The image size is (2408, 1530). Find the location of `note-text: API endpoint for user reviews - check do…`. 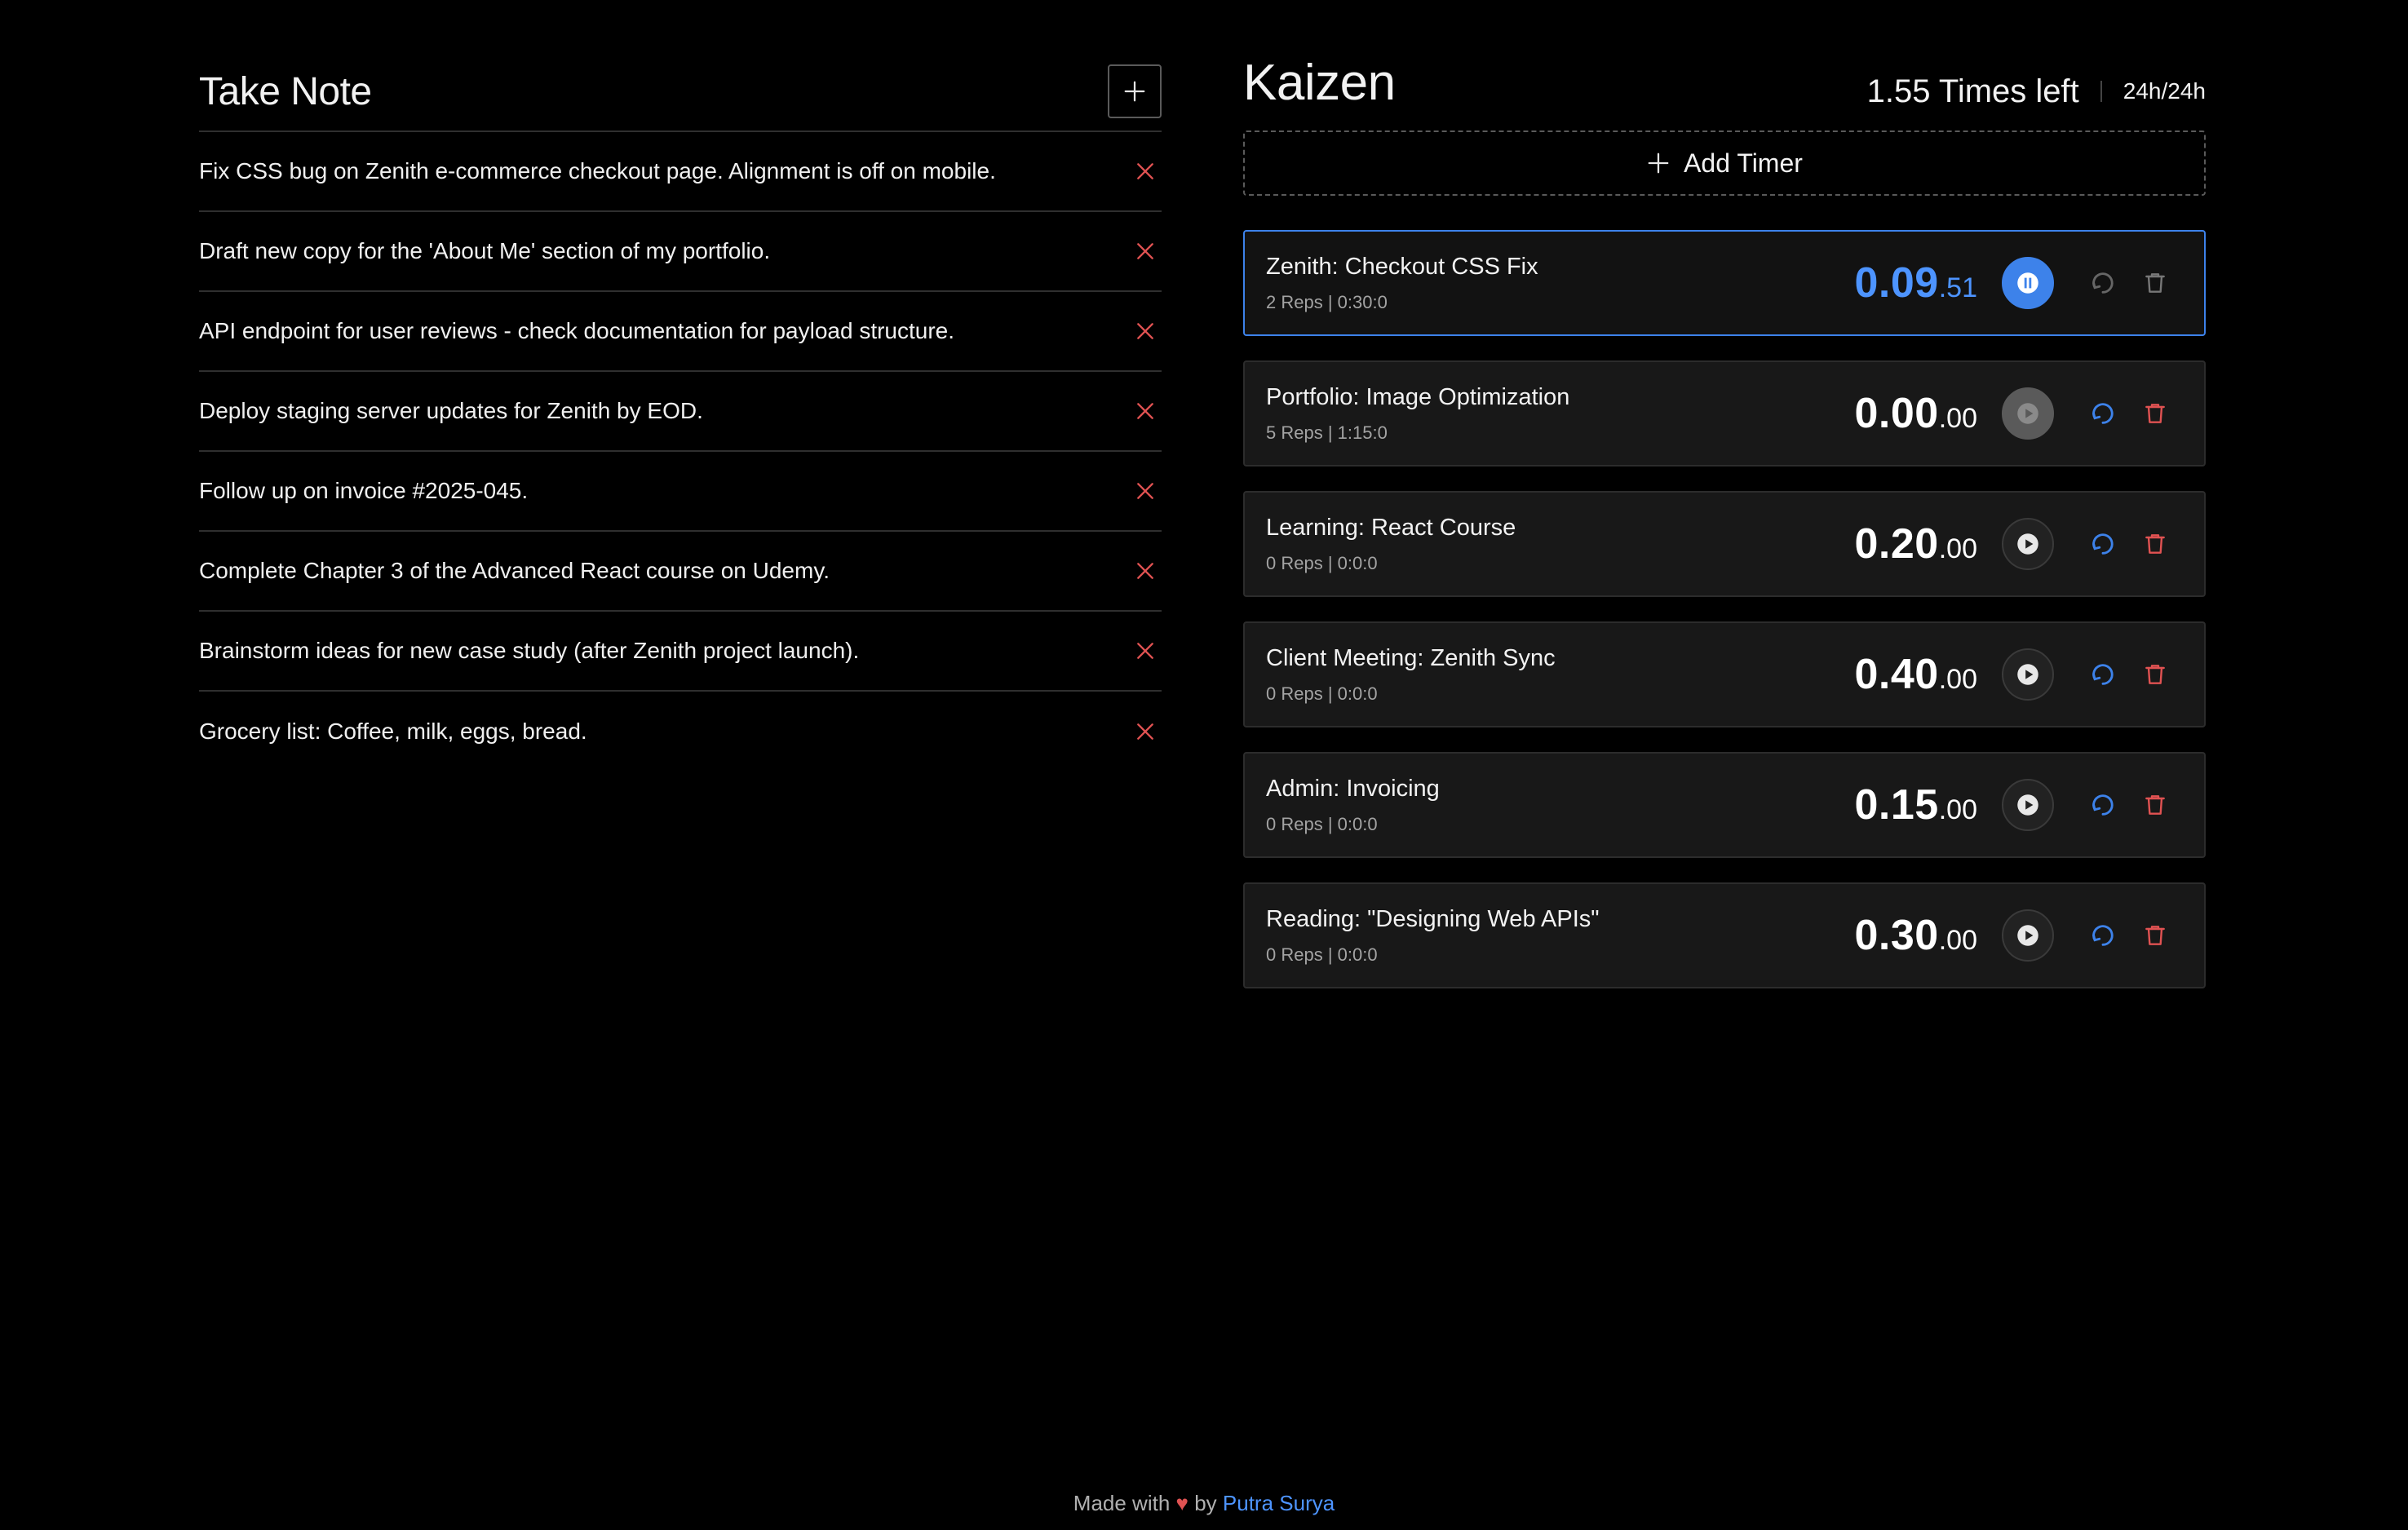

note-text: API endpoint for user reviews - check do… is located at coordinates (577, 330).